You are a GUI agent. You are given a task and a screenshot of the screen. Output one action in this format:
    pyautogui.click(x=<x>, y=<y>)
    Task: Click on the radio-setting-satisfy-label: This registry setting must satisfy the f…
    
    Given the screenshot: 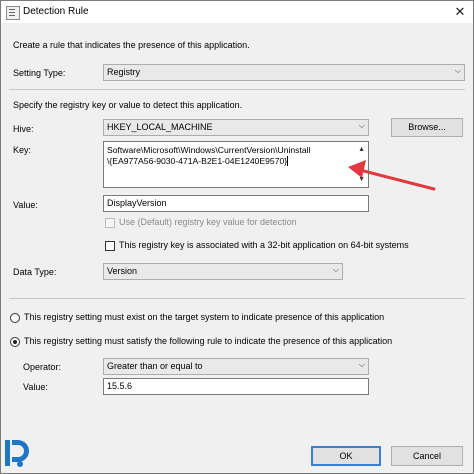 What is the action you would take?
    pyautogui.click(x=208, y=341)
    